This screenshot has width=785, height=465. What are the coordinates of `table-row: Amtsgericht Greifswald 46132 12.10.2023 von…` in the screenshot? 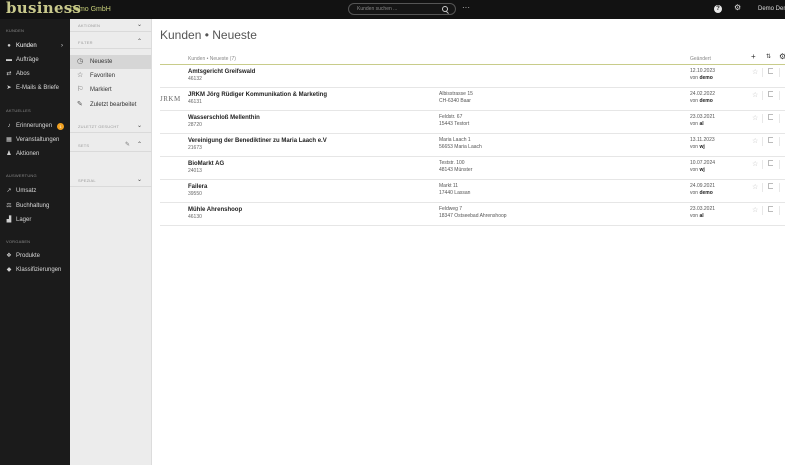 It's located at (472, 76).